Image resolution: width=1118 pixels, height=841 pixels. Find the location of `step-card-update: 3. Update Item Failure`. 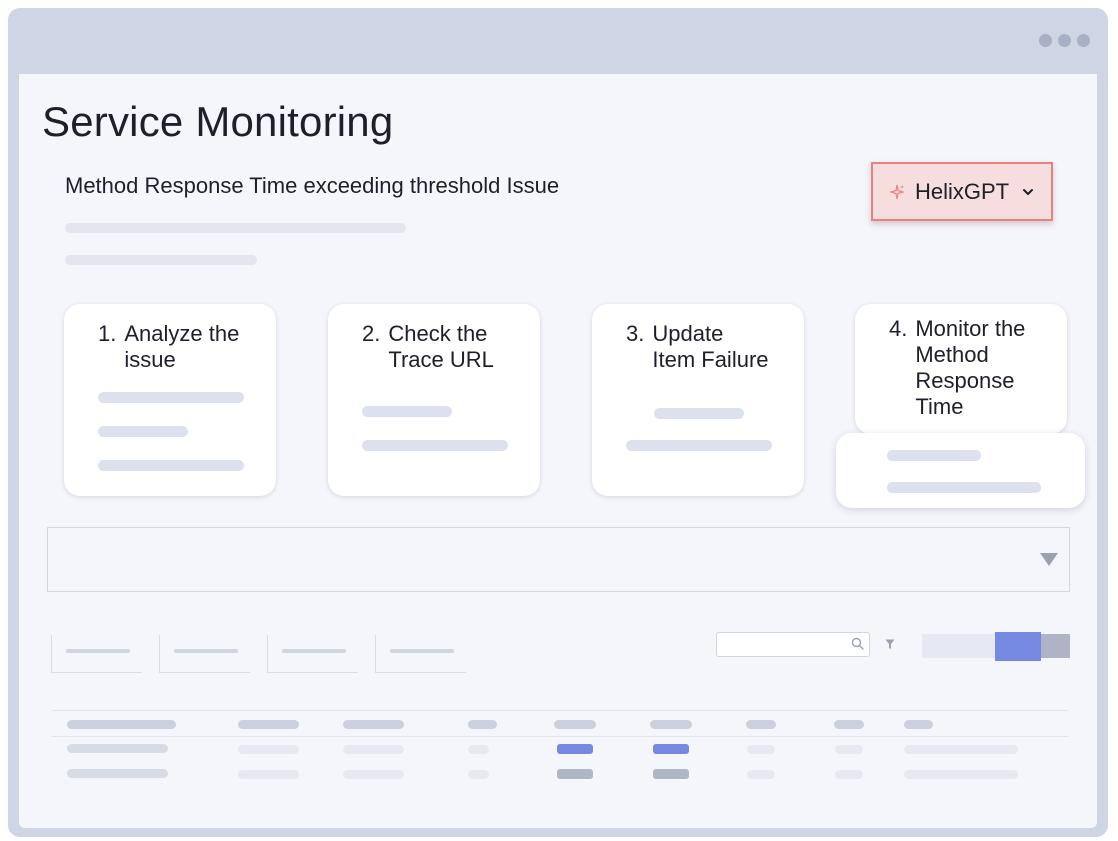

step-card-update: 3. Update Item Failure is located at coordinates (698, 400).